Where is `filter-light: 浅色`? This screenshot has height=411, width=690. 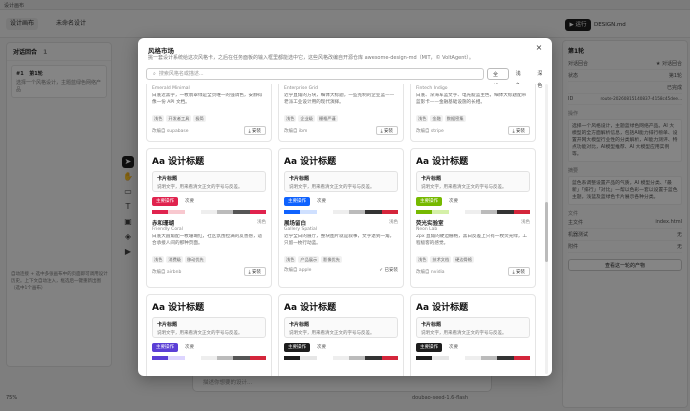 filter-light: 浅色 is located at coordinates (521, 78).